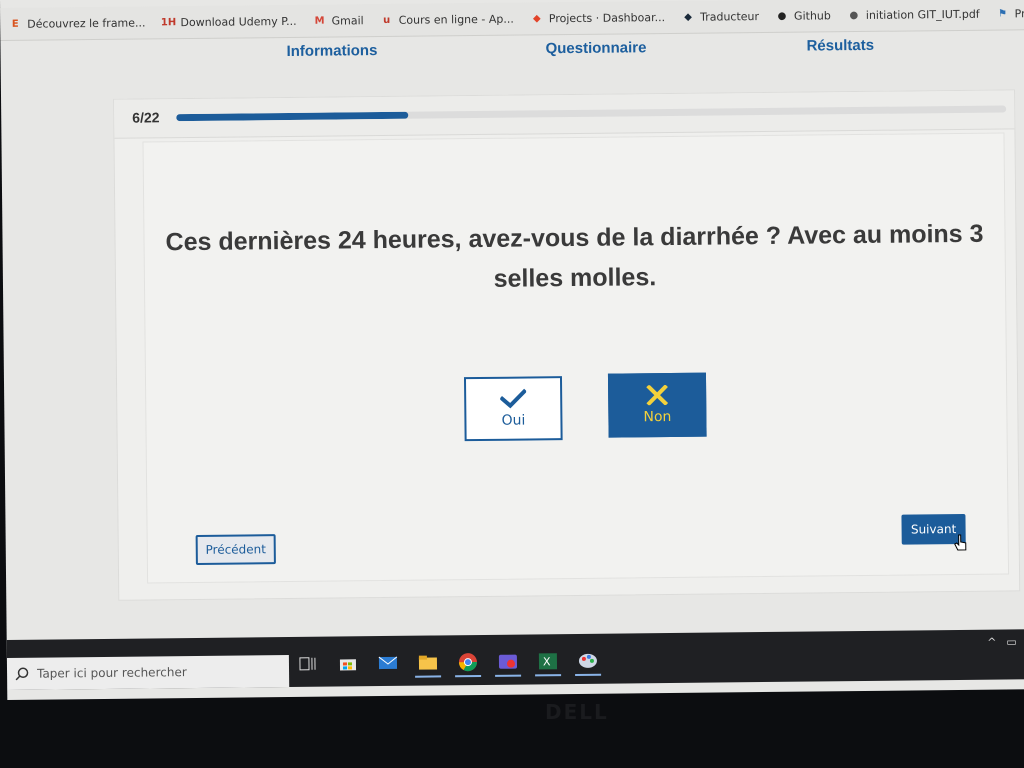 The width and height of the screenshot is (1024, 768). Describe the element at coordinates (513, 398) in the screenshot. I see `check-icon` at that location.